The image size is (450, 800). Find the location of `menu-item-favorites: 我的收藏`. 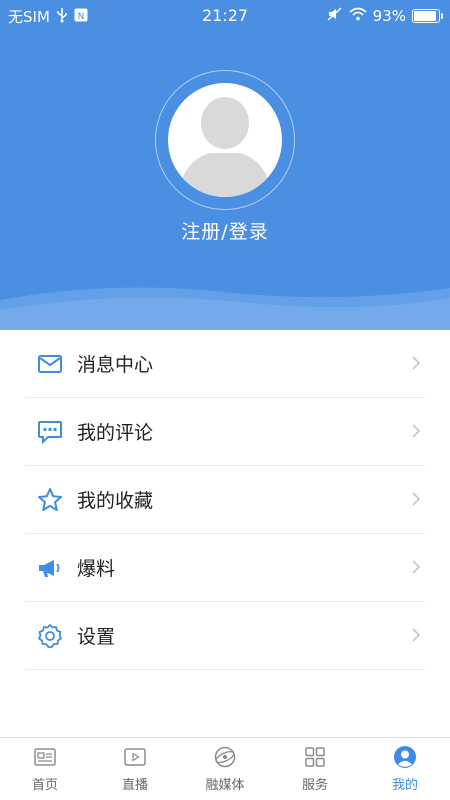

menu-item-favorites: 我的收藏 is located at coordinates (225, 500).